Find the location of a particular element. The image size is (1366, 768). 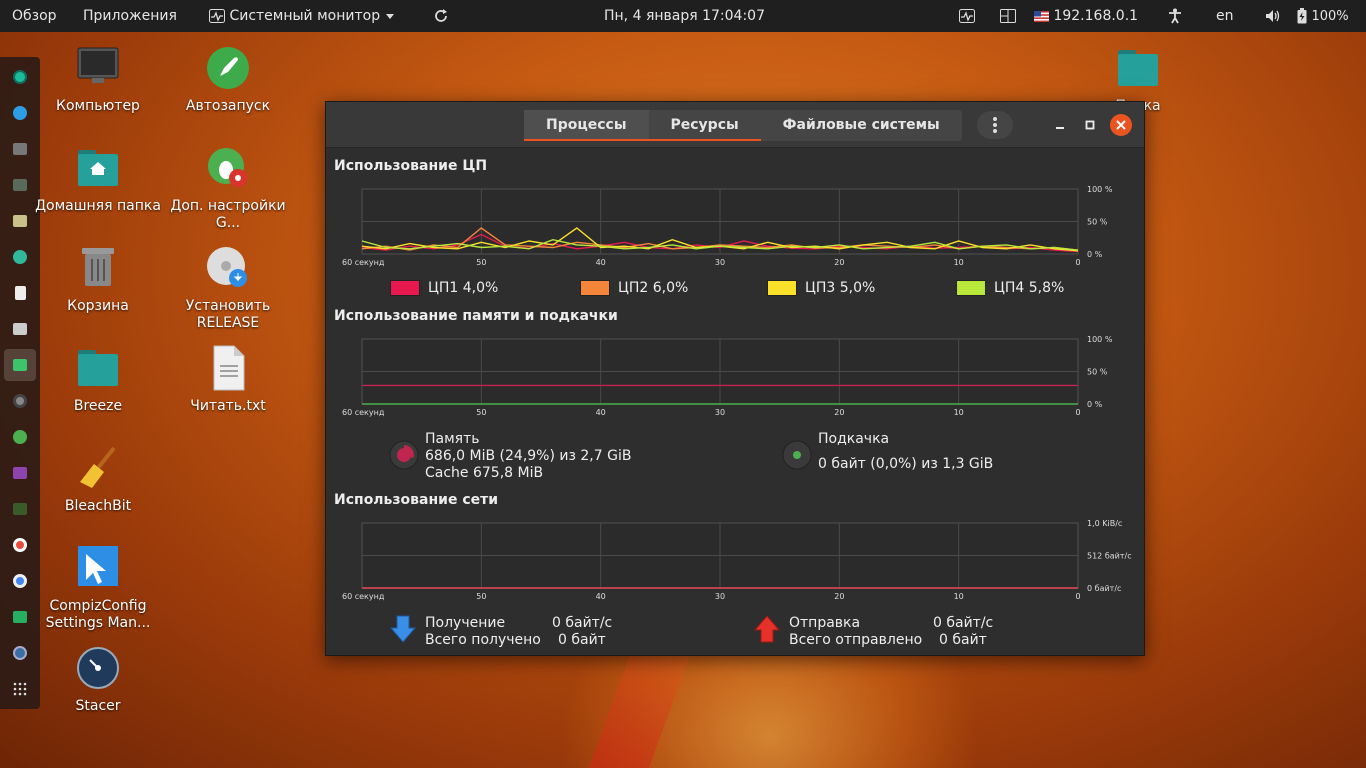

tab-file-systems: Файловые системы is located at coordinates (861, 125).